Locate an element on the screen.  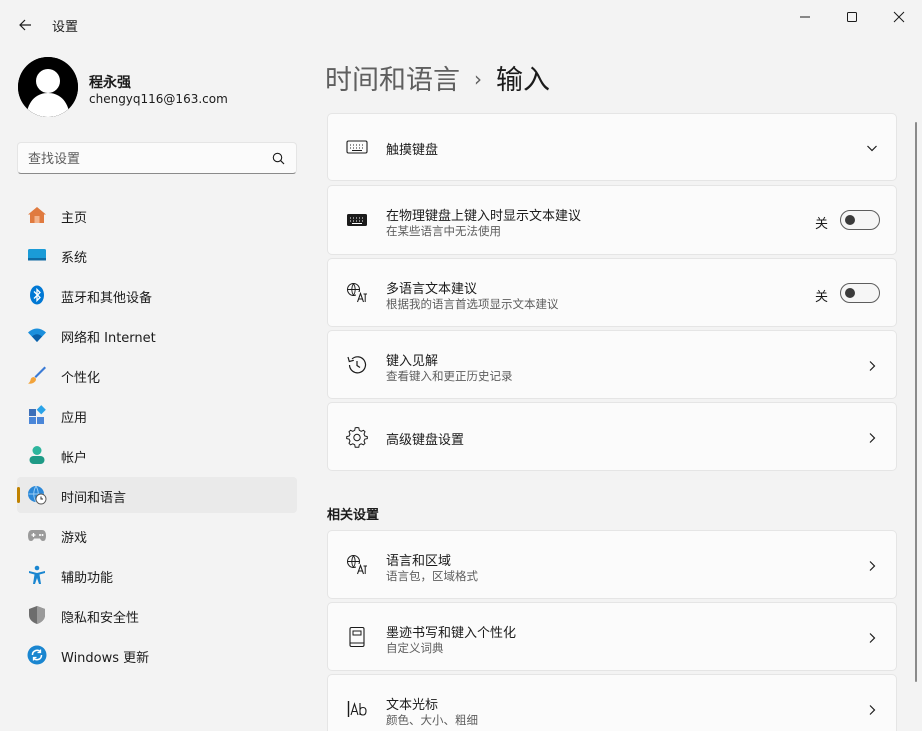
card-subtitle: 在某些语言中无法使用 is located at coordinates (443, 231).